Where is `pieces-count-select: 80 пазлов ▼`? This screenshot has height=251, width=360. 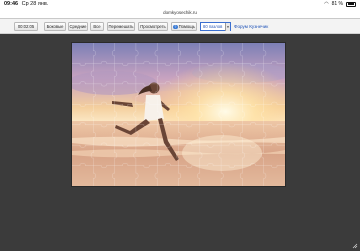
pieces-count-select: 80 пазлов ▼ is located at coordinates (215, 26).